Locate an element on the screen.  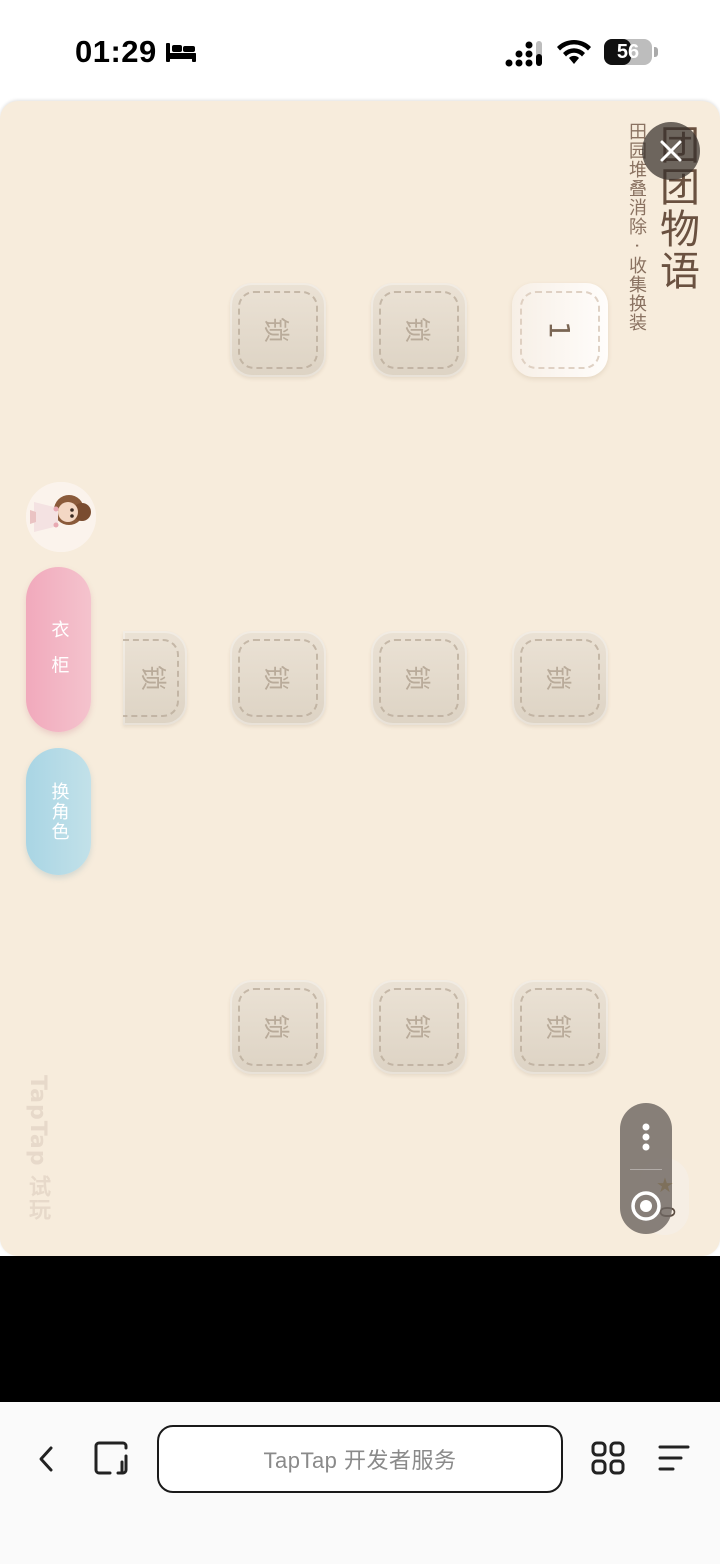
level-tile-locked-partial: 锁 is located at coordinates (155, 678).